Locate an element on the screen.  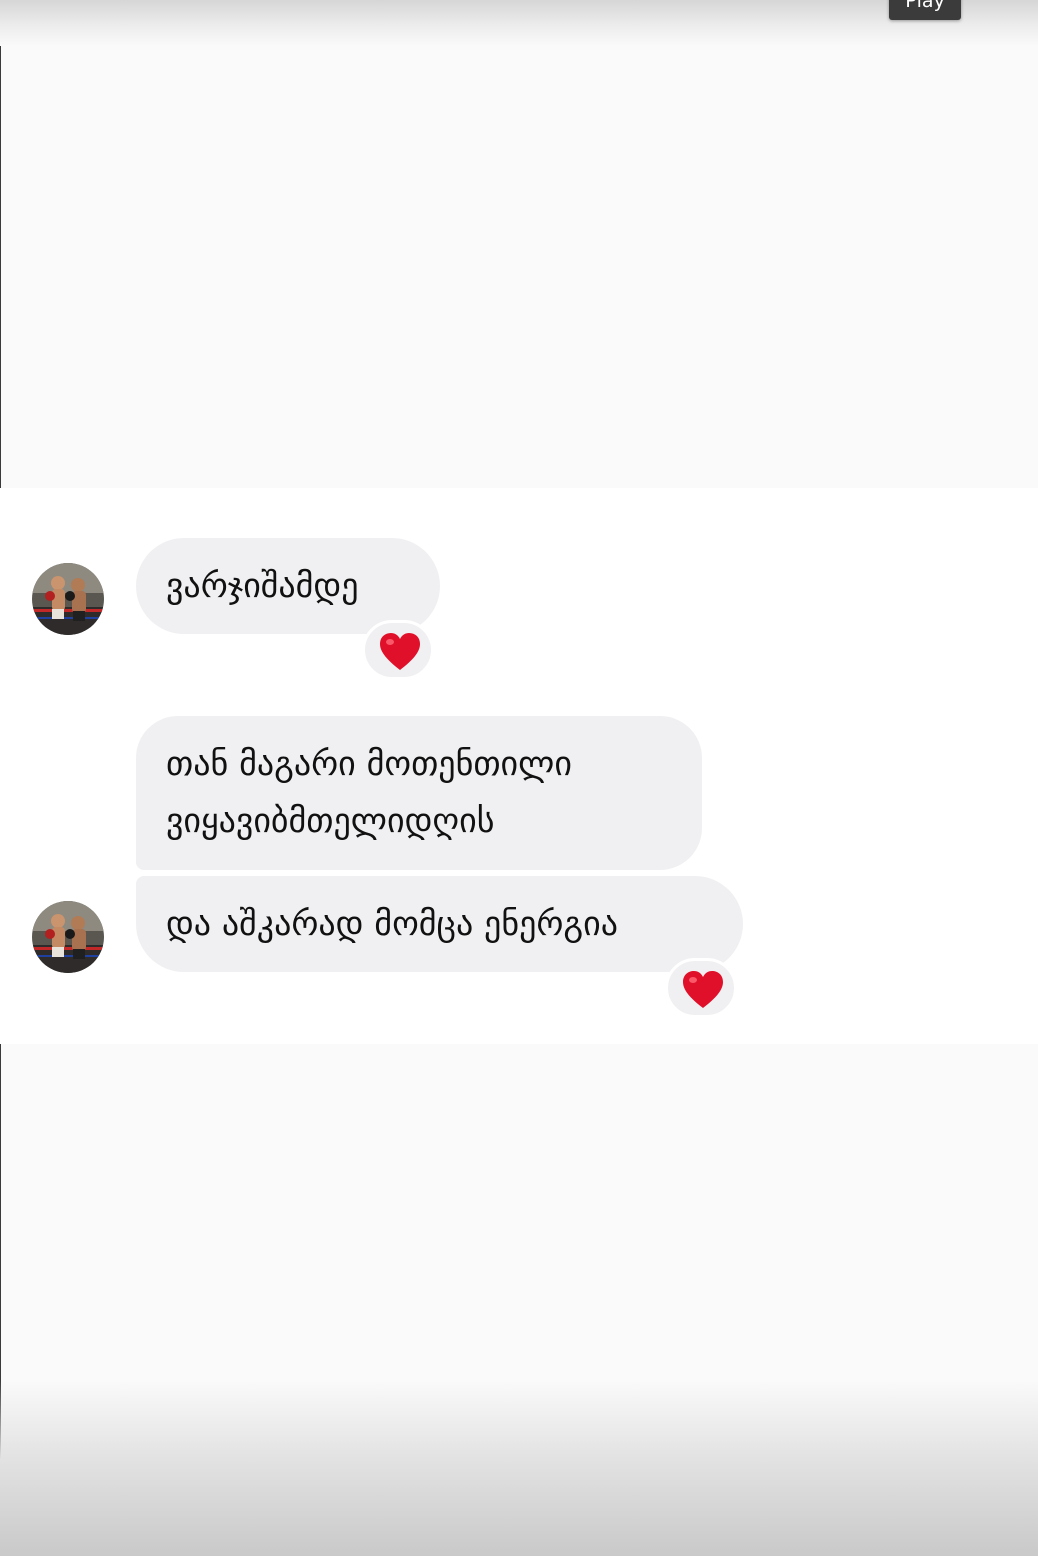
message-line: ვიყავიბმთელიდღის is located at coordinates (330, 821).